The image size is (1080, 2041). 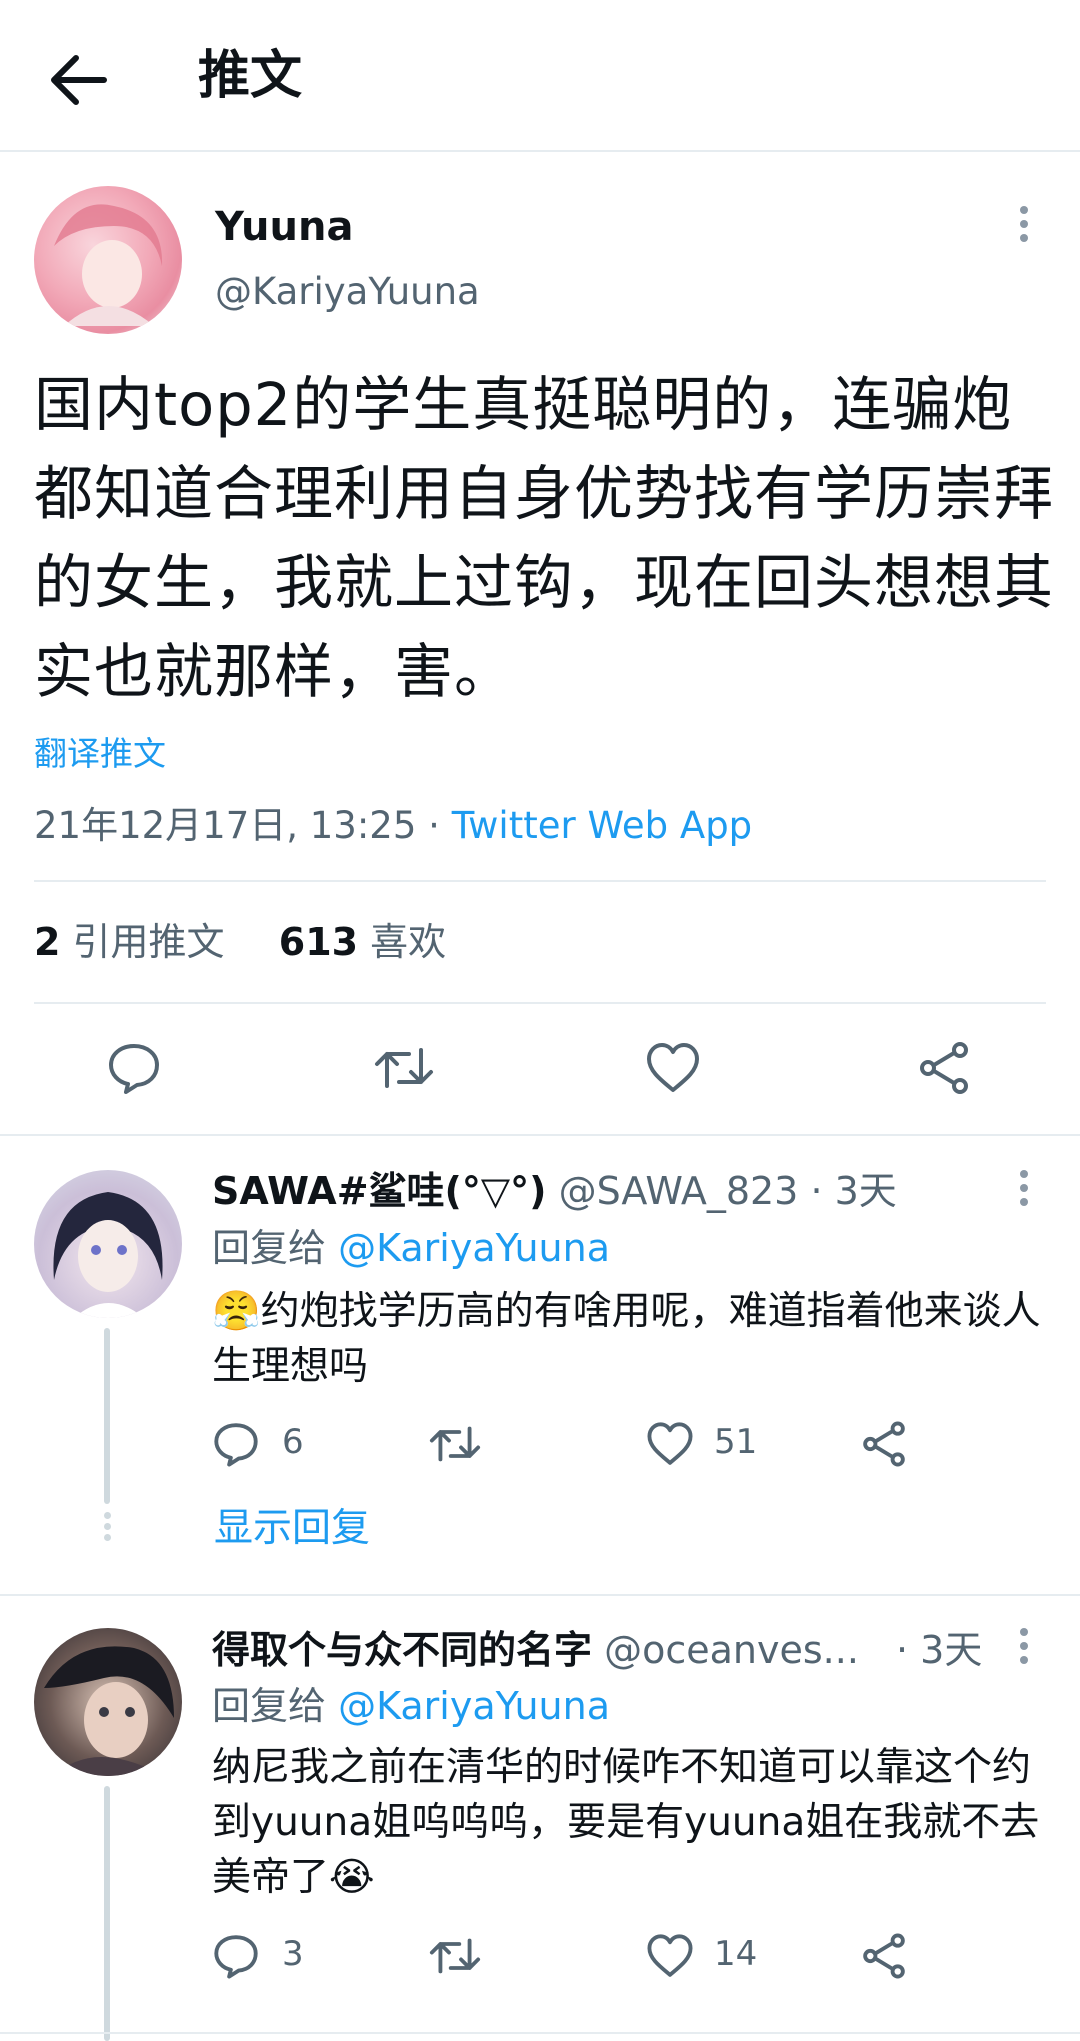 I want to click on author-handle: @KariyaYuuna, so click(x=347, y=292).